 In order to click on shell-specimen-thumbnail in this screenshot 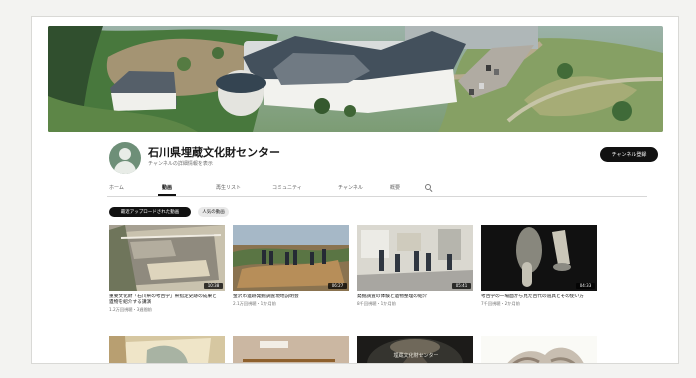, I will do `click(539, 349)`.